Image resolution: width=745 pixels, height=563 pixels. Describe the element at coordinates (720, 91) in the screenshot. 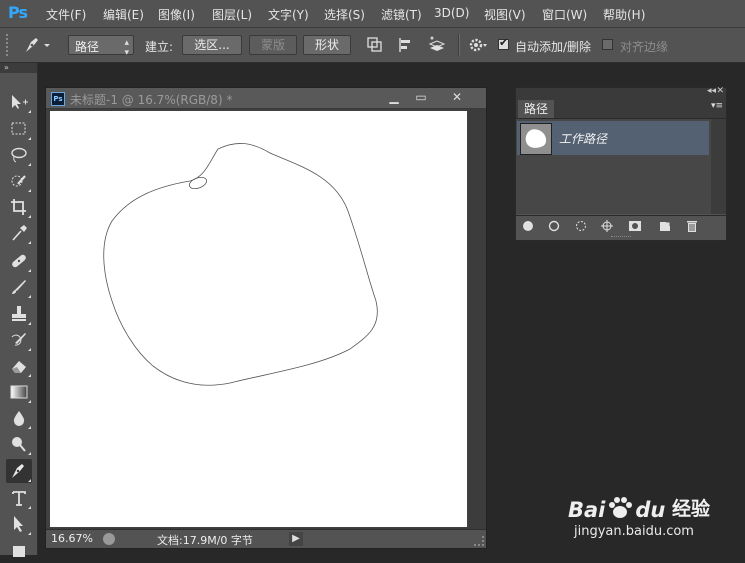

I see `panel-close-icon: ✕` at that location.